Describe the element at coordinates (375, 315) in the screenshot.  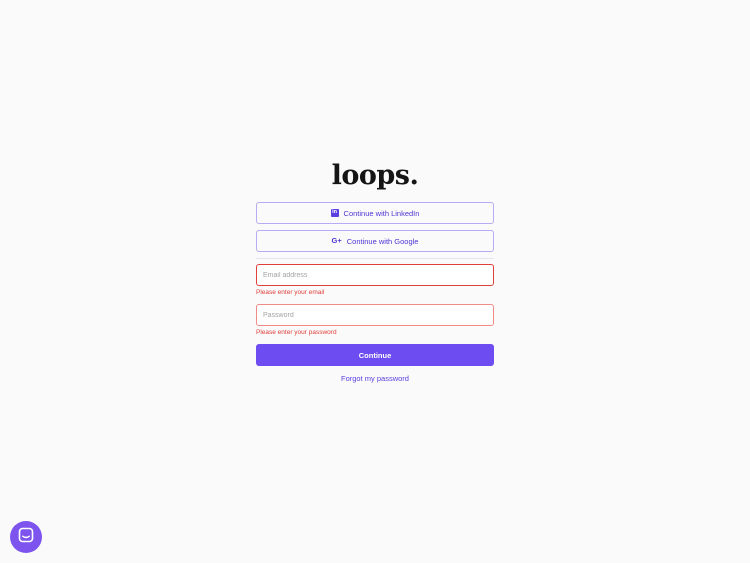
I see `password-field` at that location.